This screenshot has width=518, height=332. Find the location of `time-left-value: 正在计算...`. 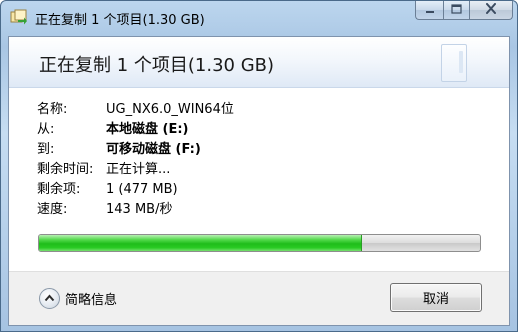

time-left-value: 正在计算... is located at coordinates (138, 169).